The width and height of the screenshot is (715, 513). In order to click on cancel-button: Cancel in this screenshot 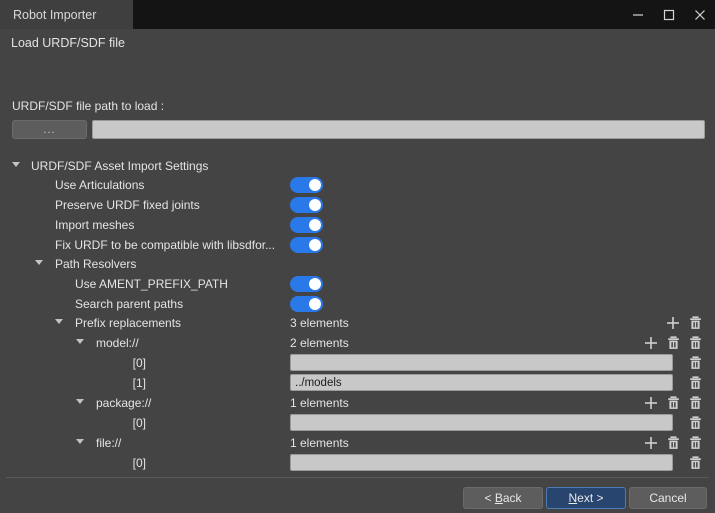, I will do `click(668, 498)`.